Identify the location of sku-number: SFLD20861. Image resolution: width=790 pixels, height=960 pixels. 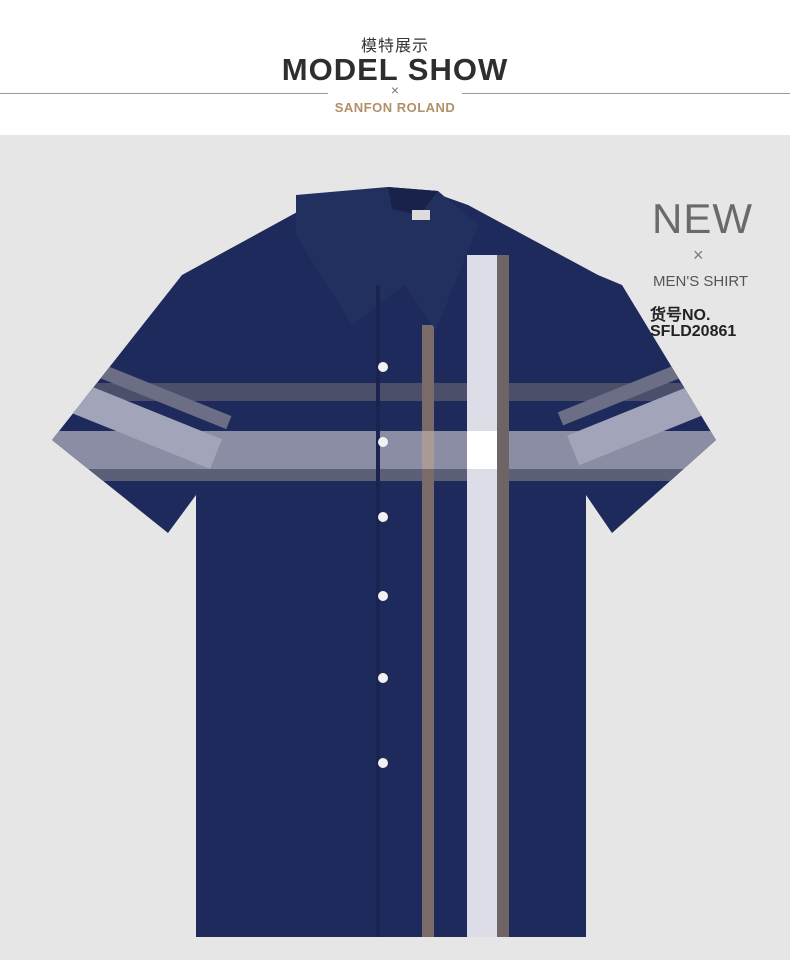
(693, 331).